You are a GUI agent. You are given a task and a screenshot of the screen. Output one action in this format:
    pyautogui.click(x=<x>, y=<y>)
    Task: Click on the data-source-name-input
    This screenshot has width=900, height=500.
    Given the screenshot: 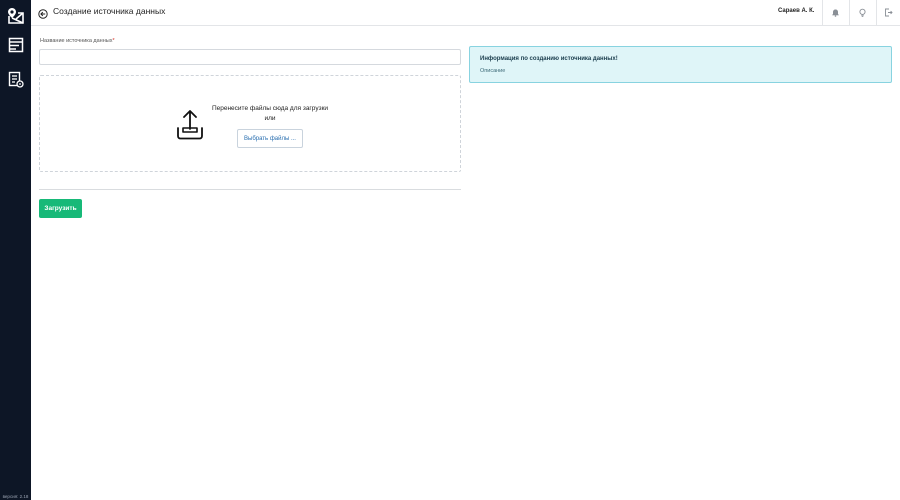 What is the action you would take?
    pyautogui.click(x=250, y=57)
    